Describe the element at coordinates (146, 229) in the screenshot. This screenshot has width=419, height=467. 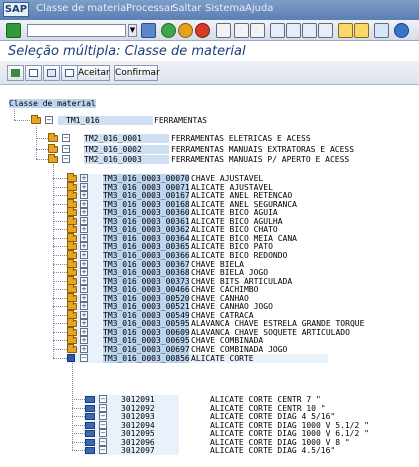
I see `l3-code: TM3_016_0003_00362` at that location.